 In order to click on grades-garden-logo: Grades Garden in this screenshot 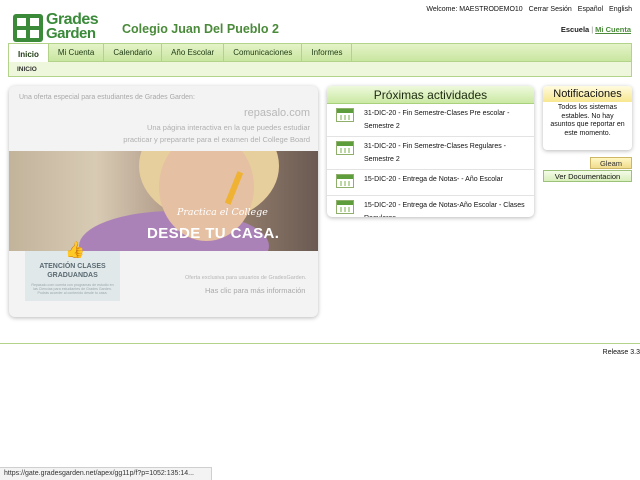, I will do `click(59, 27)`.